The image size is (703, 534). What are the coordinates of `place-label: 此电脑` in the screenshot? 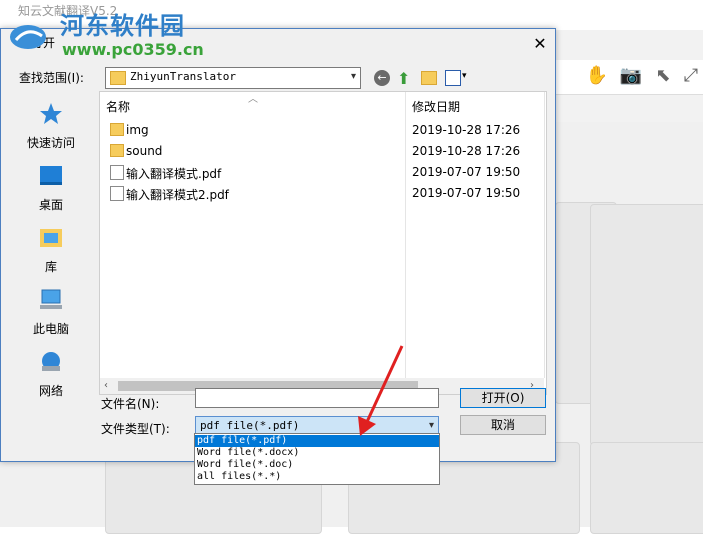 It's located at (50, 329).